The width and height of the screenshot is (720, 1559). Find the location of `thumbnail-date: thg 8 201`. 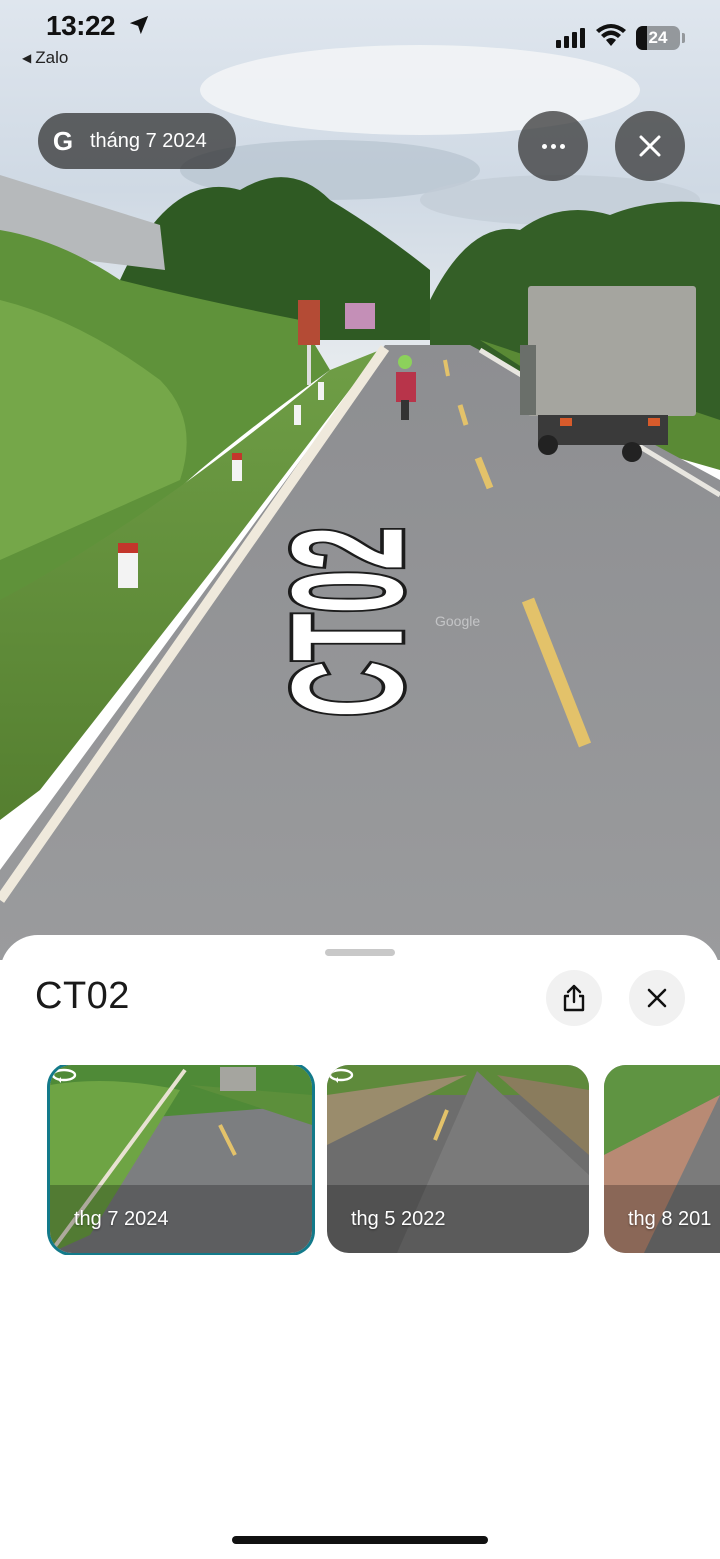

thumbnail-date: thg 8 201 is located at coordinates (670, 1219).